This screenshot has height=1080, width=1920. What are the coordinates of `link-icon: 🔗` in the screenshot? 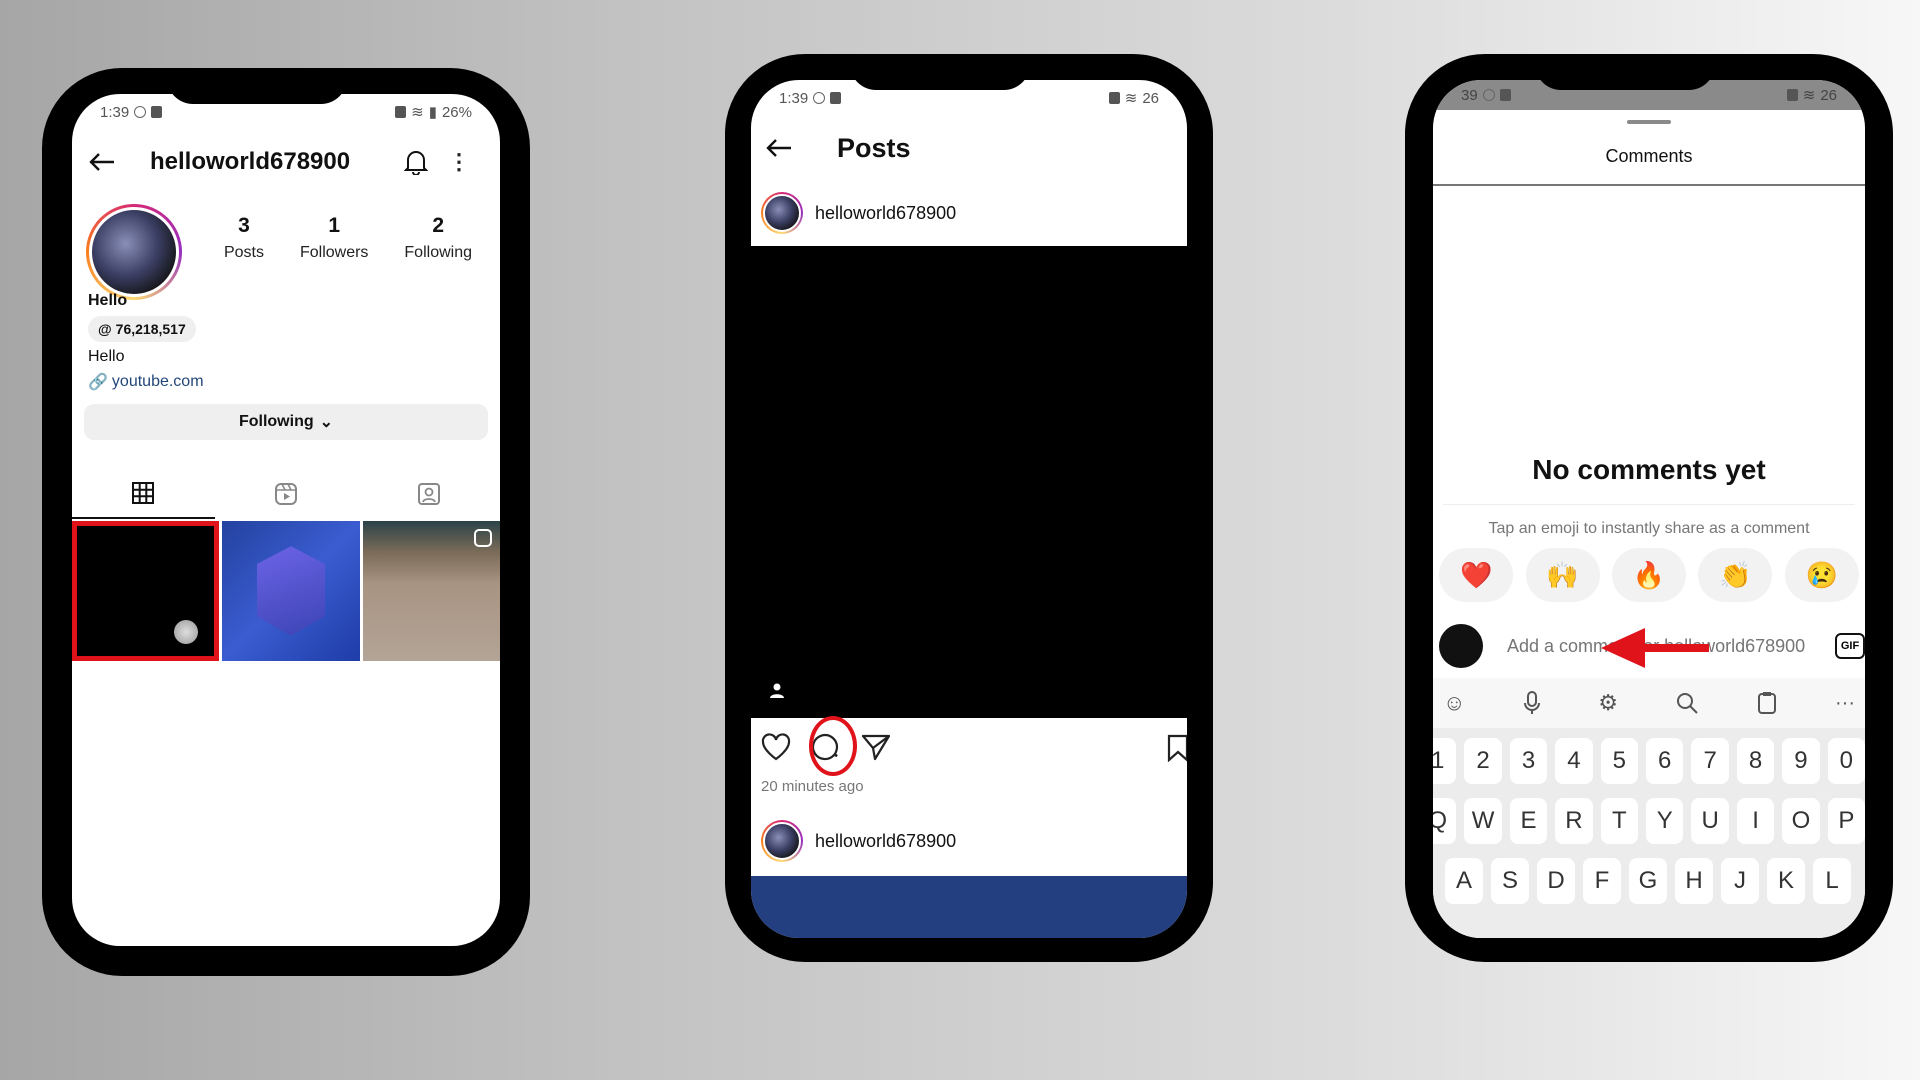 It's located at (98, 382).